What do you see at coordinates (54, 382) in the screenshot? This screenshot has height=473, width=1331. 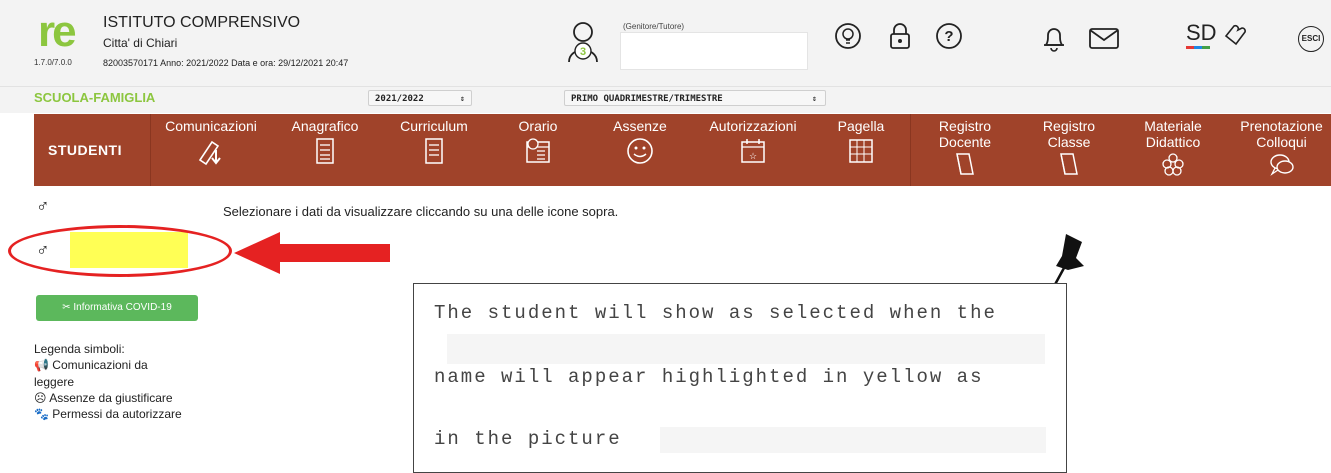 I see `legend-comunicazioni-2: leggere` at bounding box center [54, 382].